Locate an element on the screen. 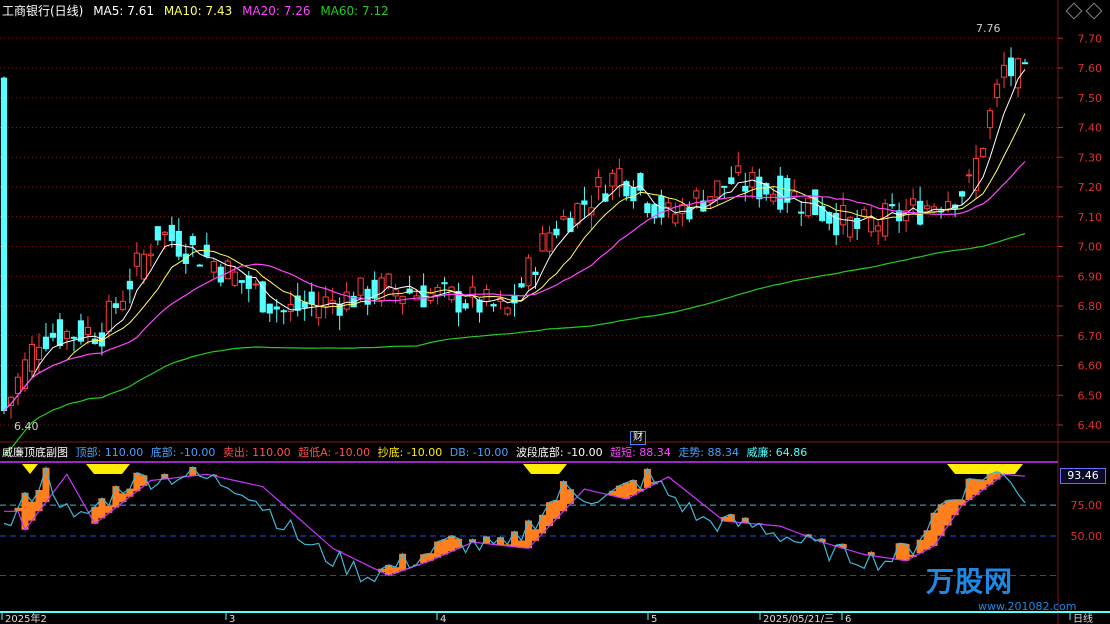  indicator-wave-bottom: 波段底部: -10.00 is located at coordinates (559, 452).